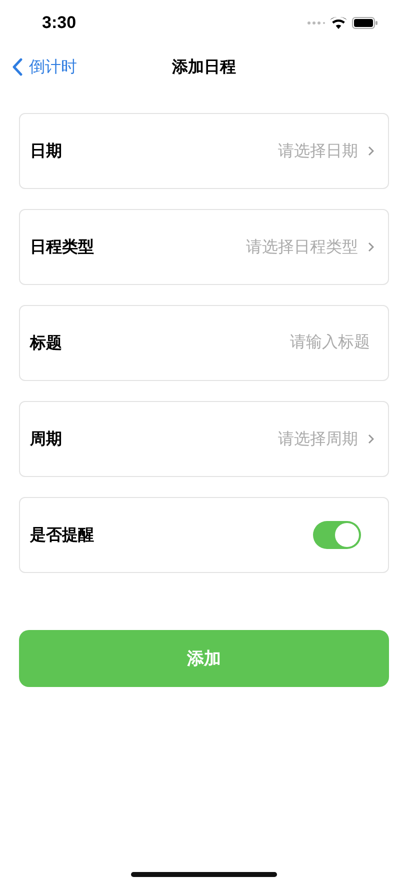 The height and width of the screenshot is (883, 408). I want to click on row-label: 周期, so click(46, 440).